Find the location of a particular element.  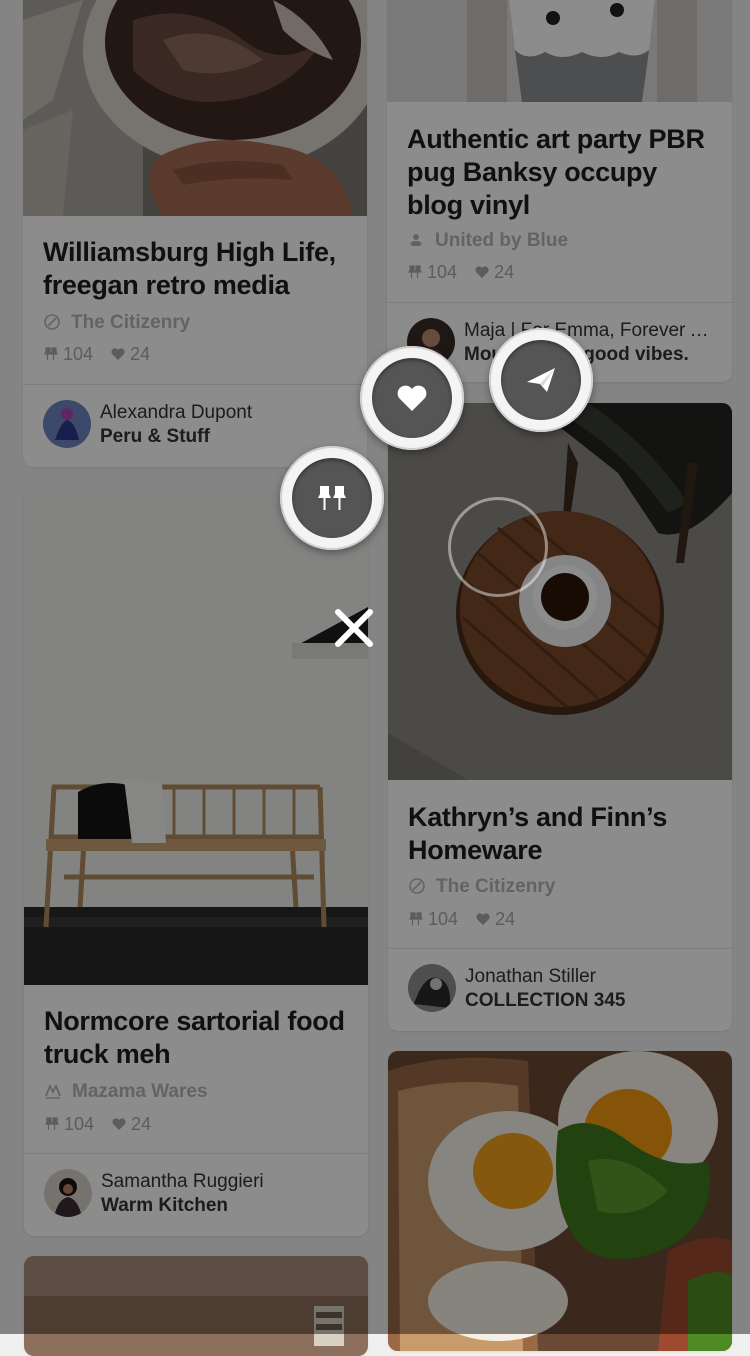

like-button-face is located at coordinates (412, 398).